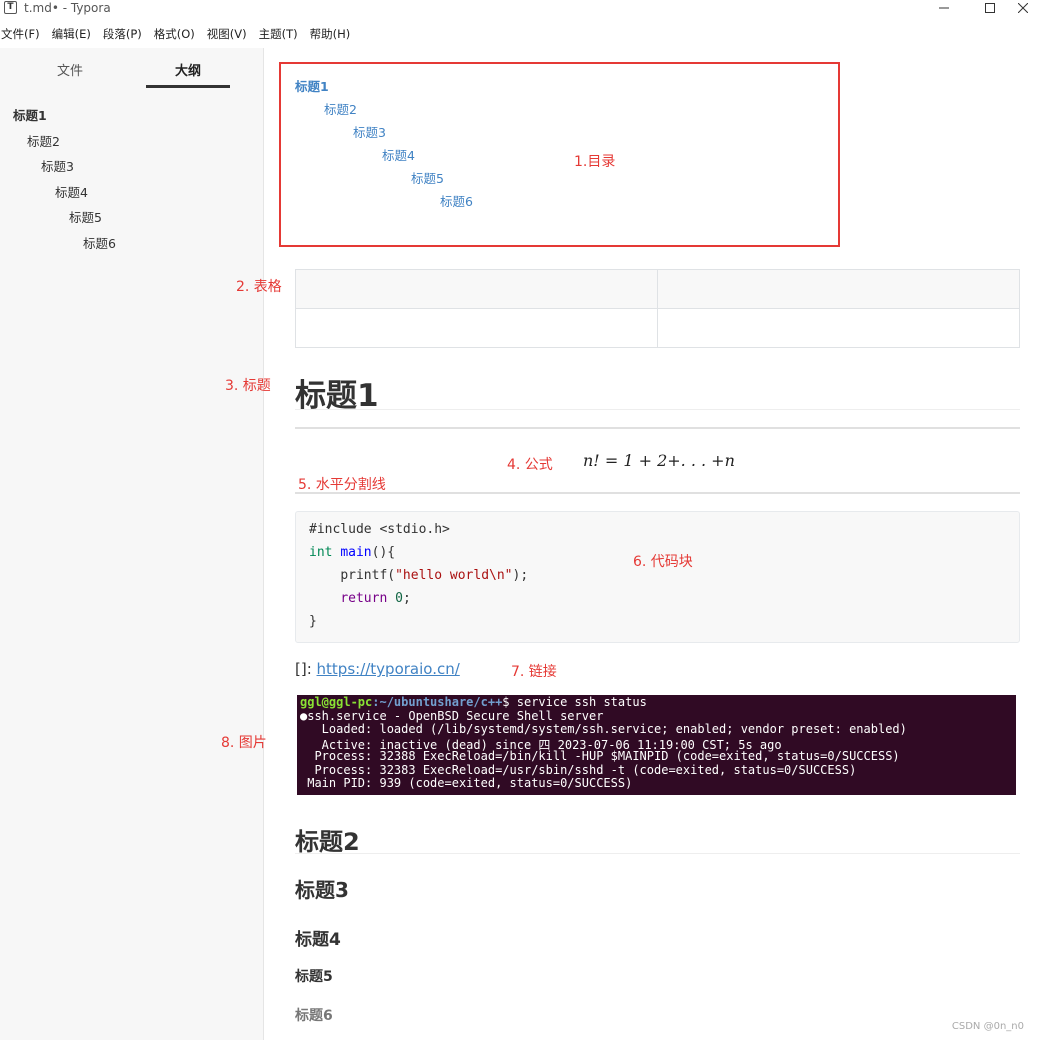  I want to click on watermark: CSDN @0n_n0, so click(987, 1026).